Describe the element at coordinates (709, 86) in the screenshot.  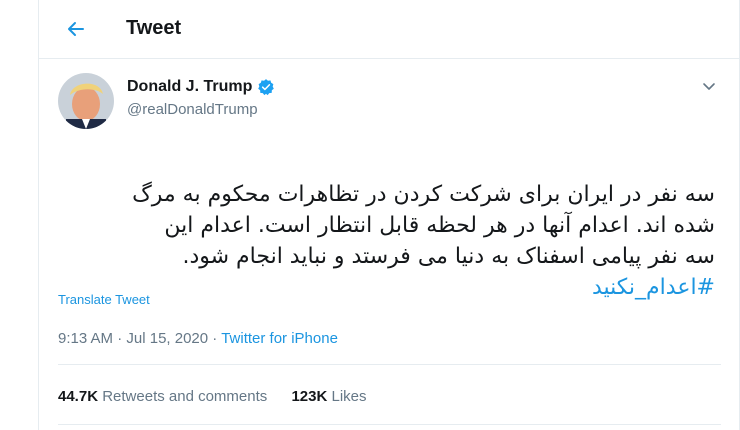
I see `chevron-down-icon` at that location.